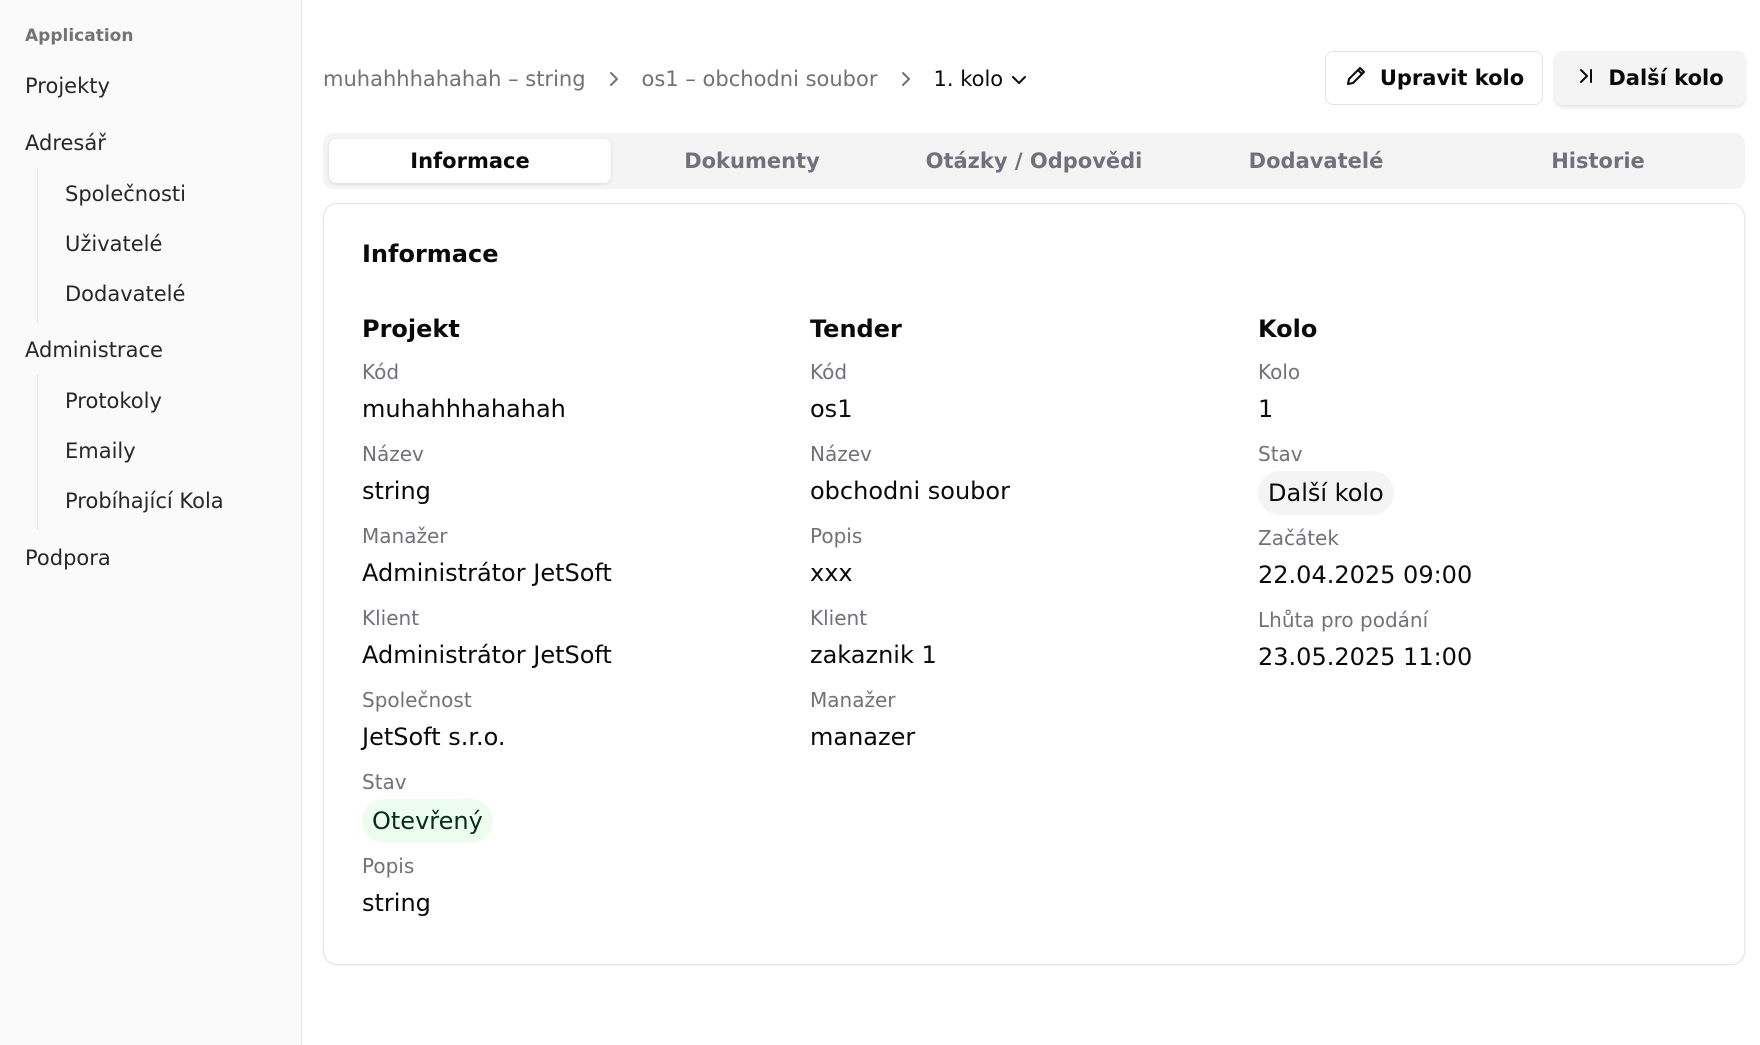 The height and width of the screenshot is (1045, 1760). What do you see at coordinates (831, 573) in the screenshot?
I see `tender-popis: xxx` at bounding box center [831, 573].